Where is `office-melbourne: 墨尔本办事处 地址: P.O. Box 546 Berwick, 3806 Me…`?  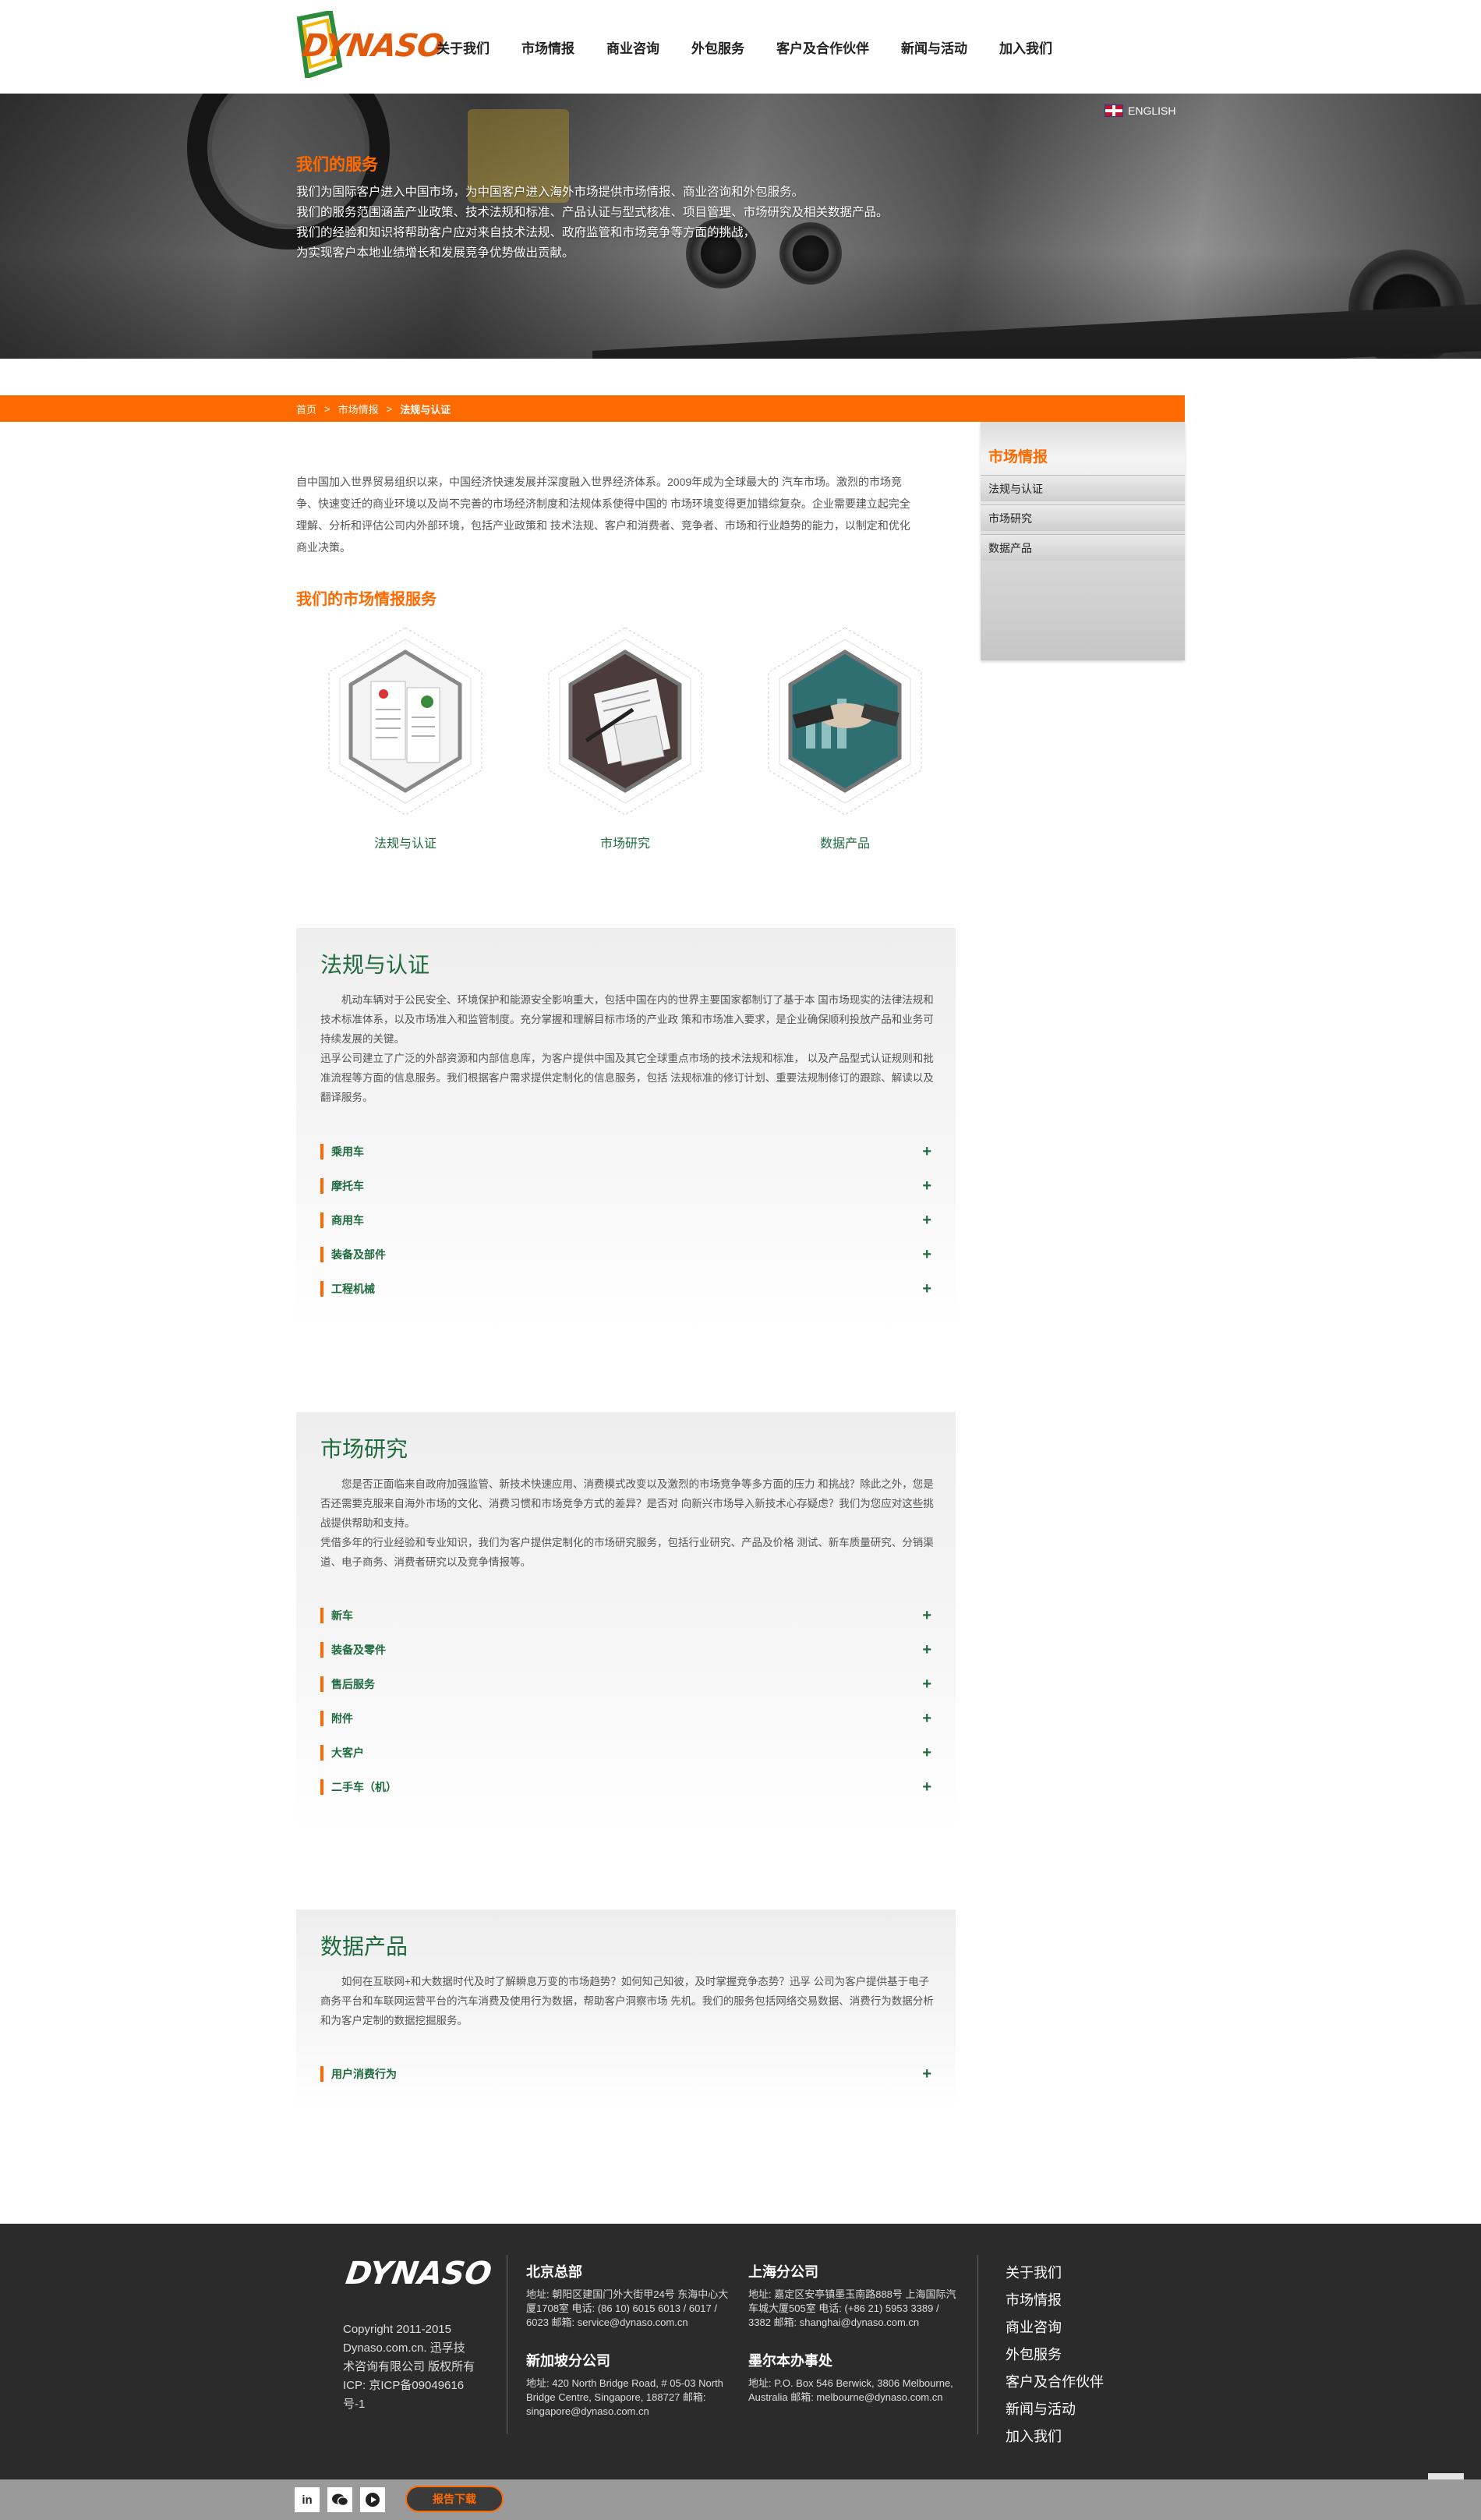 office-melbourne: 墨尔本办事处 地址: P.O. Box 546 Berwick, 3806 Me… is located at coordinates (853, 2377).